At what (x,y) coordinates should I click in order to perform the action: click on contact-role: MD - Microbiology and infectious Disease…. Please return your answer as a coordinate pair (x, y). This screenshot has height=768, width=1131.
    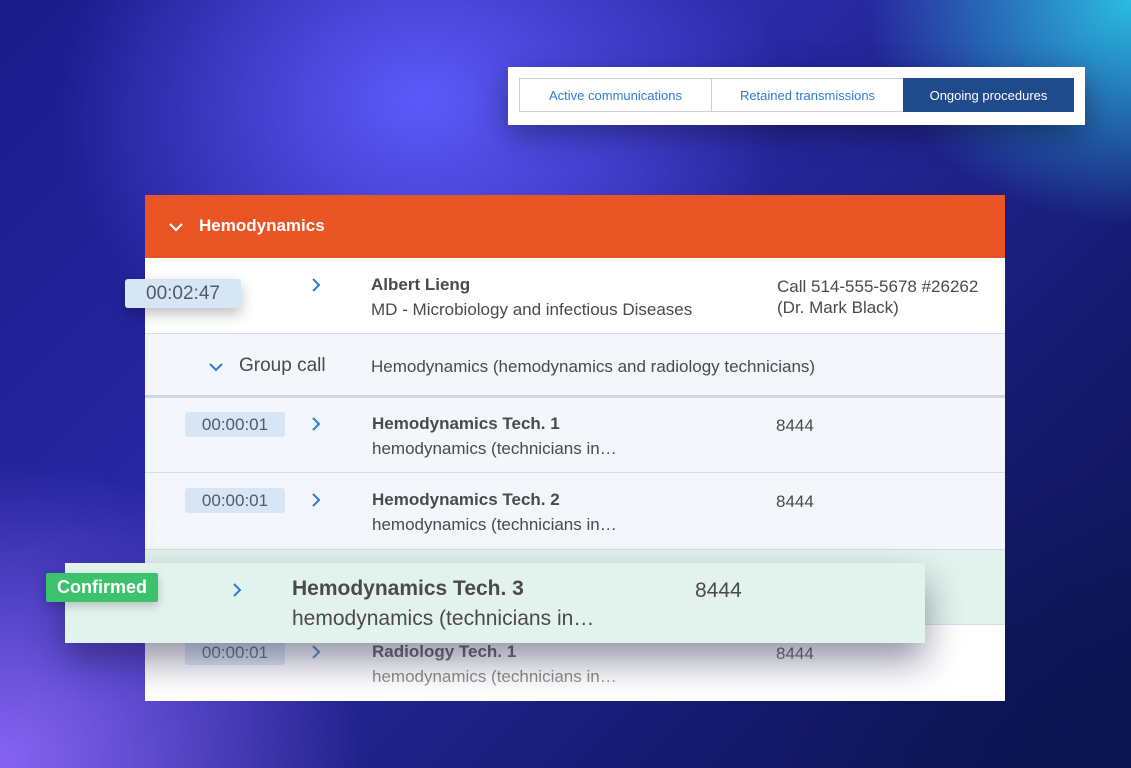
    Looking at the image, I should click on (532, 309).